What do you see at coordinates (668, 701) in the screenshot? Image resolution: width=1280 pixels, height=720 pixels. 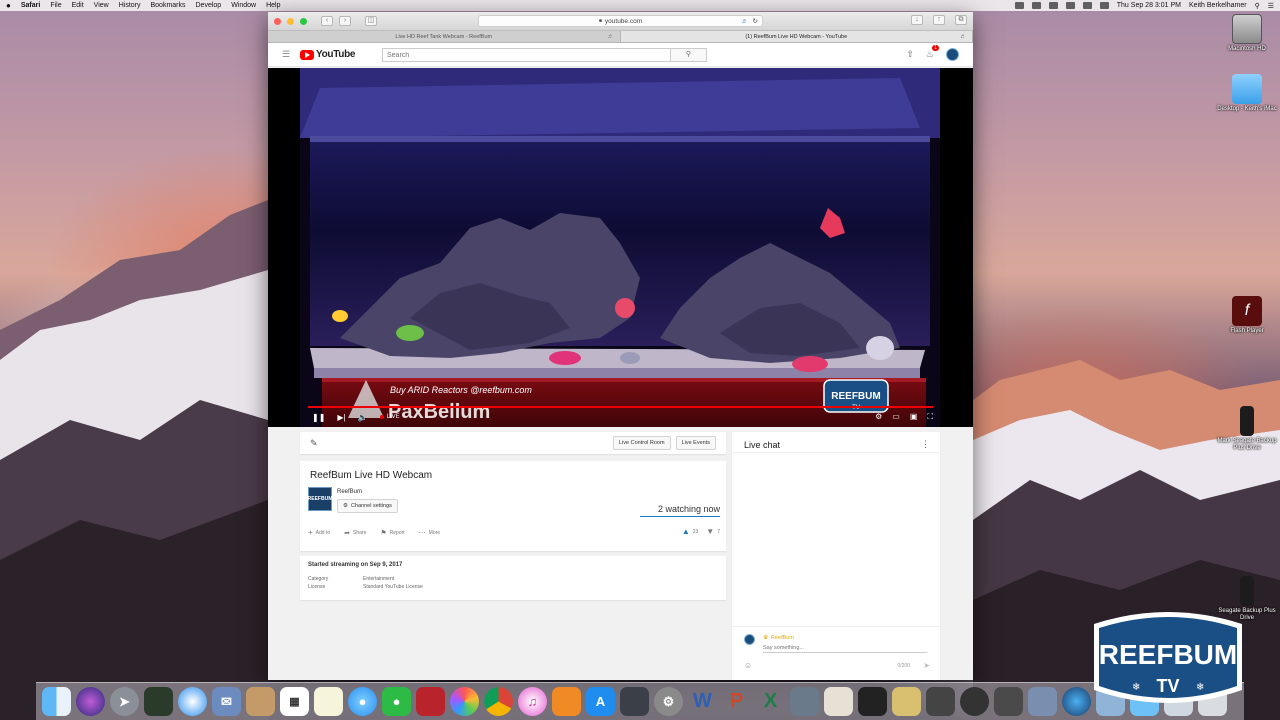 I see `dock-system-preferences-icon: ⚙` at bounding box center [668, 701].